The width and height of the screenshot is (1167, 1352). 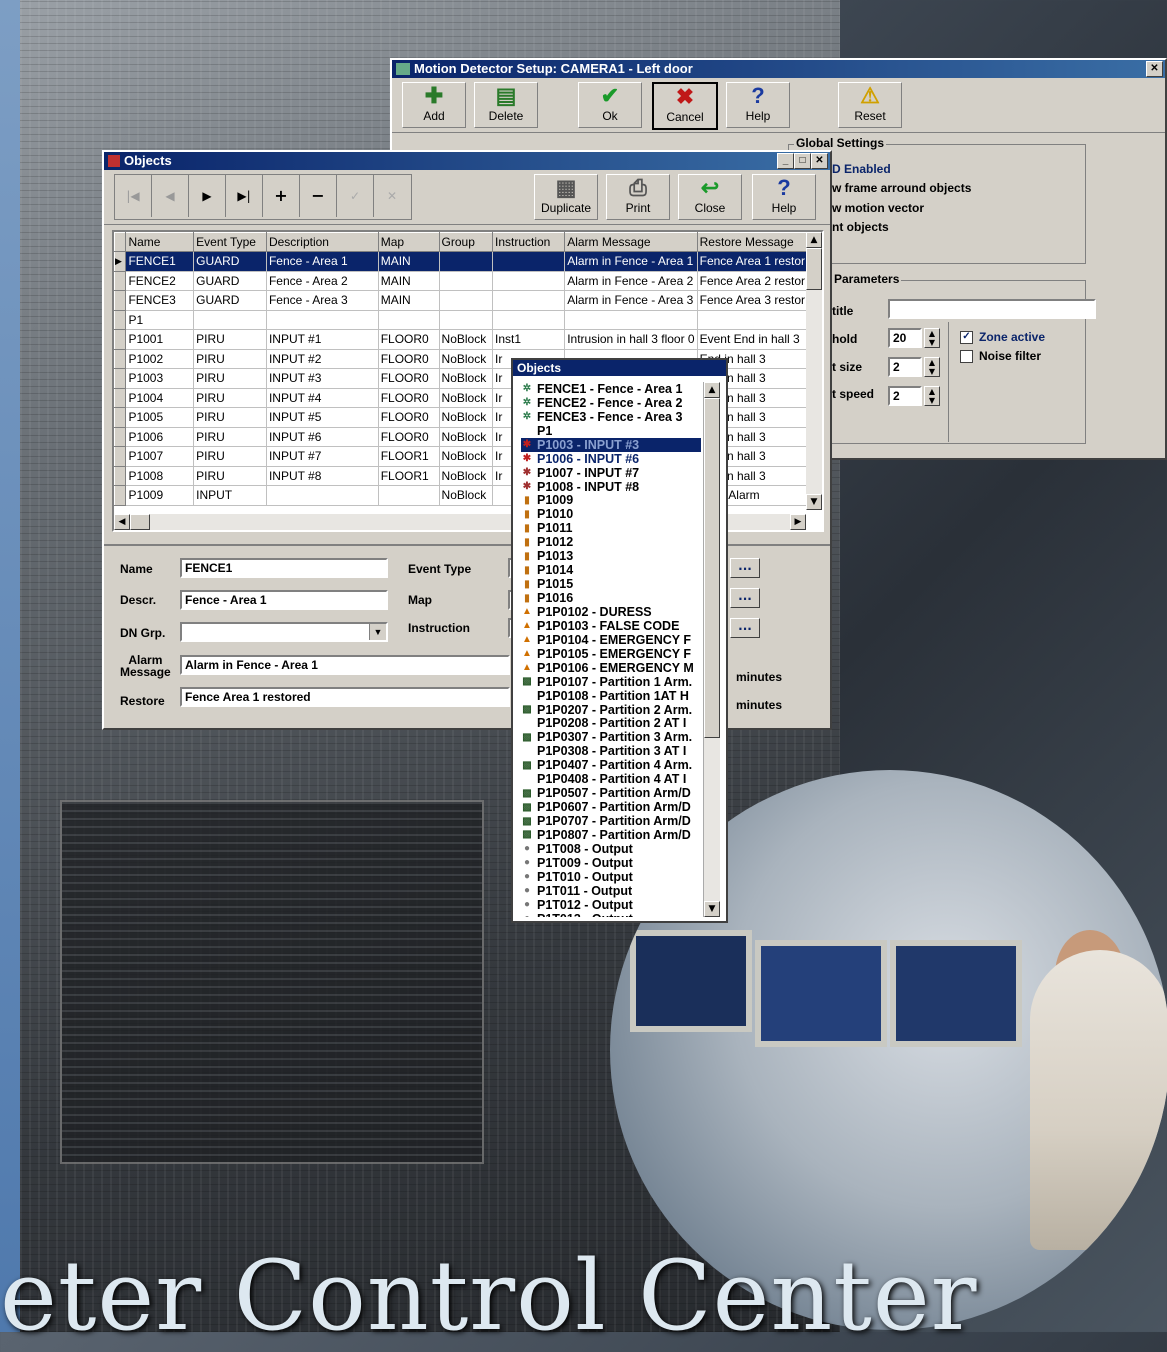 What do you see at coordinates (611, 431) in the screenshot?
I see `list-item: P1` at bounding box center [611, 431].